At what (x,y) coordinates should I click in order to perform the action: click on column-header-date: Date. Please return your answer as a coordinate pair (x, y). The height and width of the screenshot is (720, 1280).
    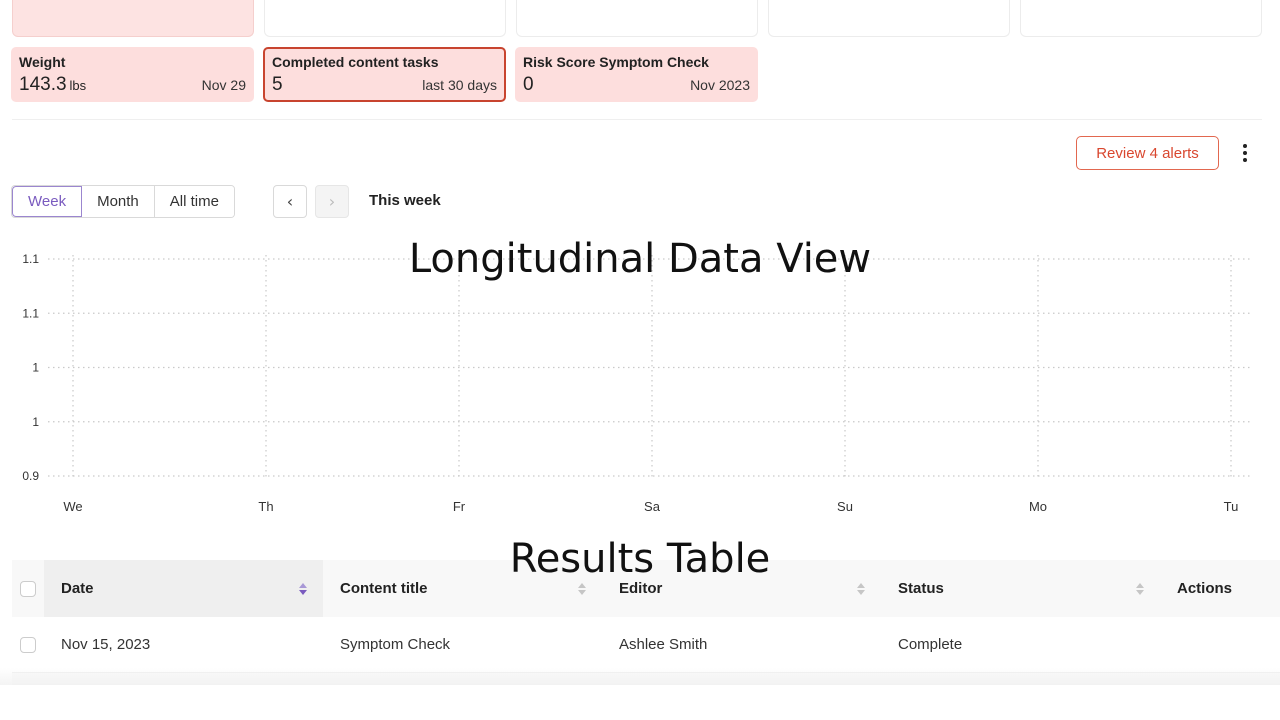
    Looking at the image, I should click on (183, 588).